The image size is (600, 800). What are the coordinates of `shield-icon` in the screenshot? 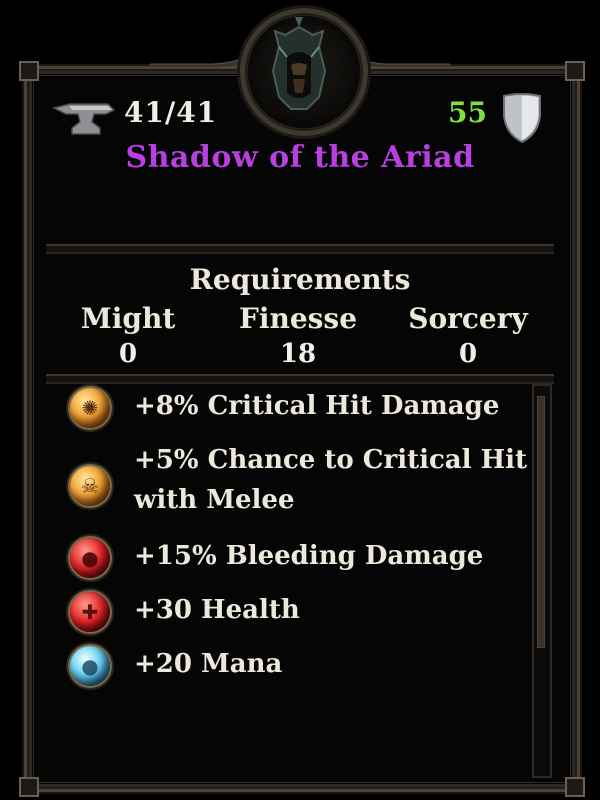 It's located at (522, 118).